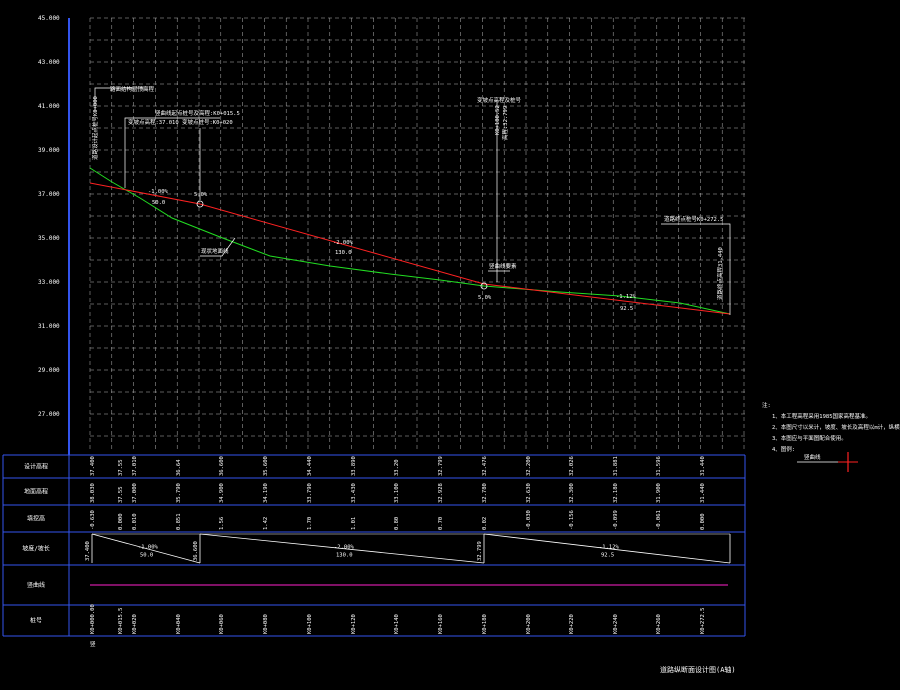  Describe the element at coordinates (266, 466) in the screenshot. I see `design-elevation-cell: 35.600` at that location.